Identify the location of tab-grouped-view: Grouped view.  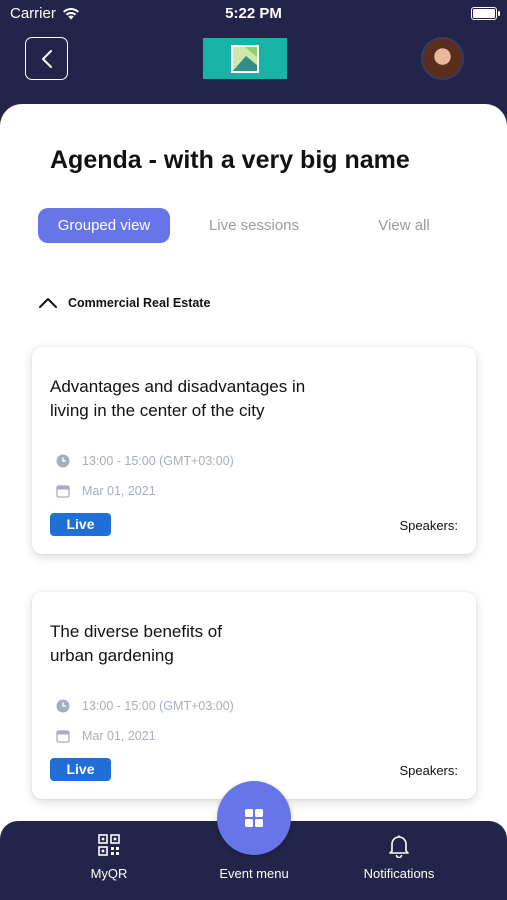
(104, 225).